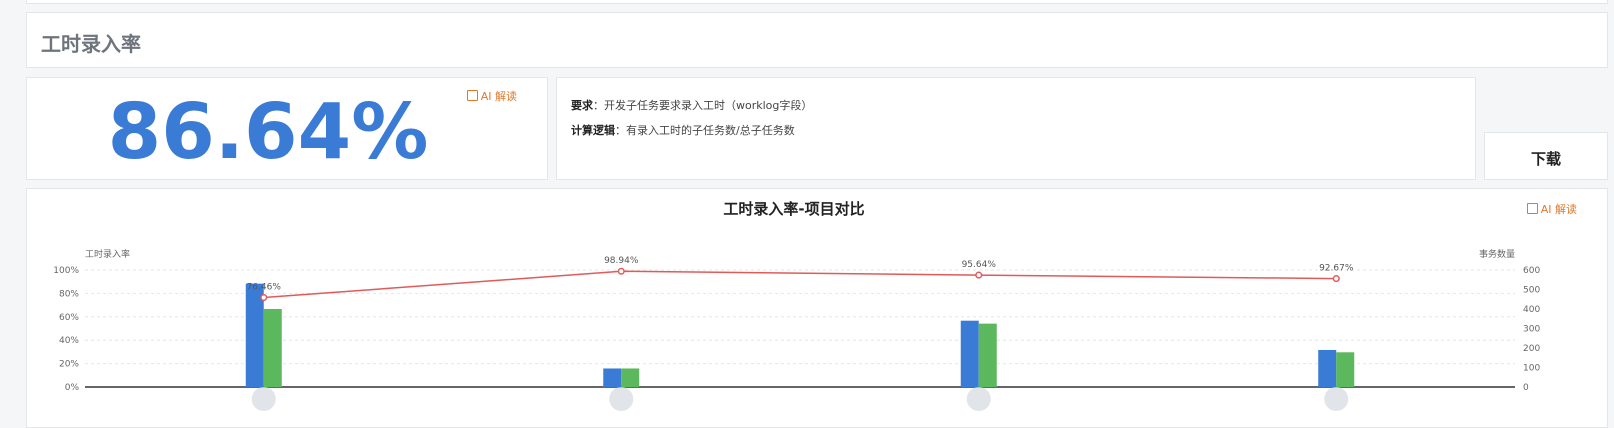  Describe the element at coordinates (1531, 310) in the screenshot. I see `y-tick-right: 400` at that location.